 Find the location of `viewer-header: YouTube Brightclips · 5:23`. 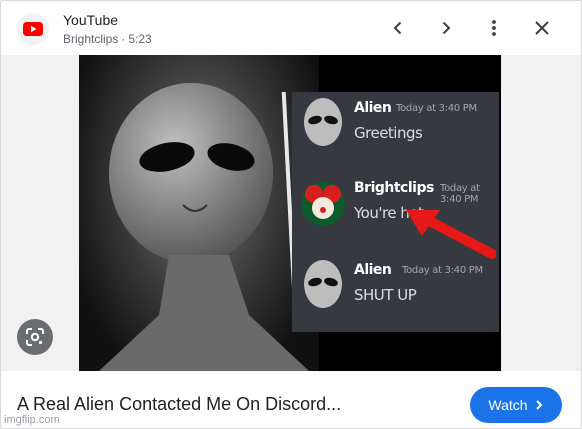

viewer-header: YouTube Brightclips · 5:23 is located at coordinates (291, 28).